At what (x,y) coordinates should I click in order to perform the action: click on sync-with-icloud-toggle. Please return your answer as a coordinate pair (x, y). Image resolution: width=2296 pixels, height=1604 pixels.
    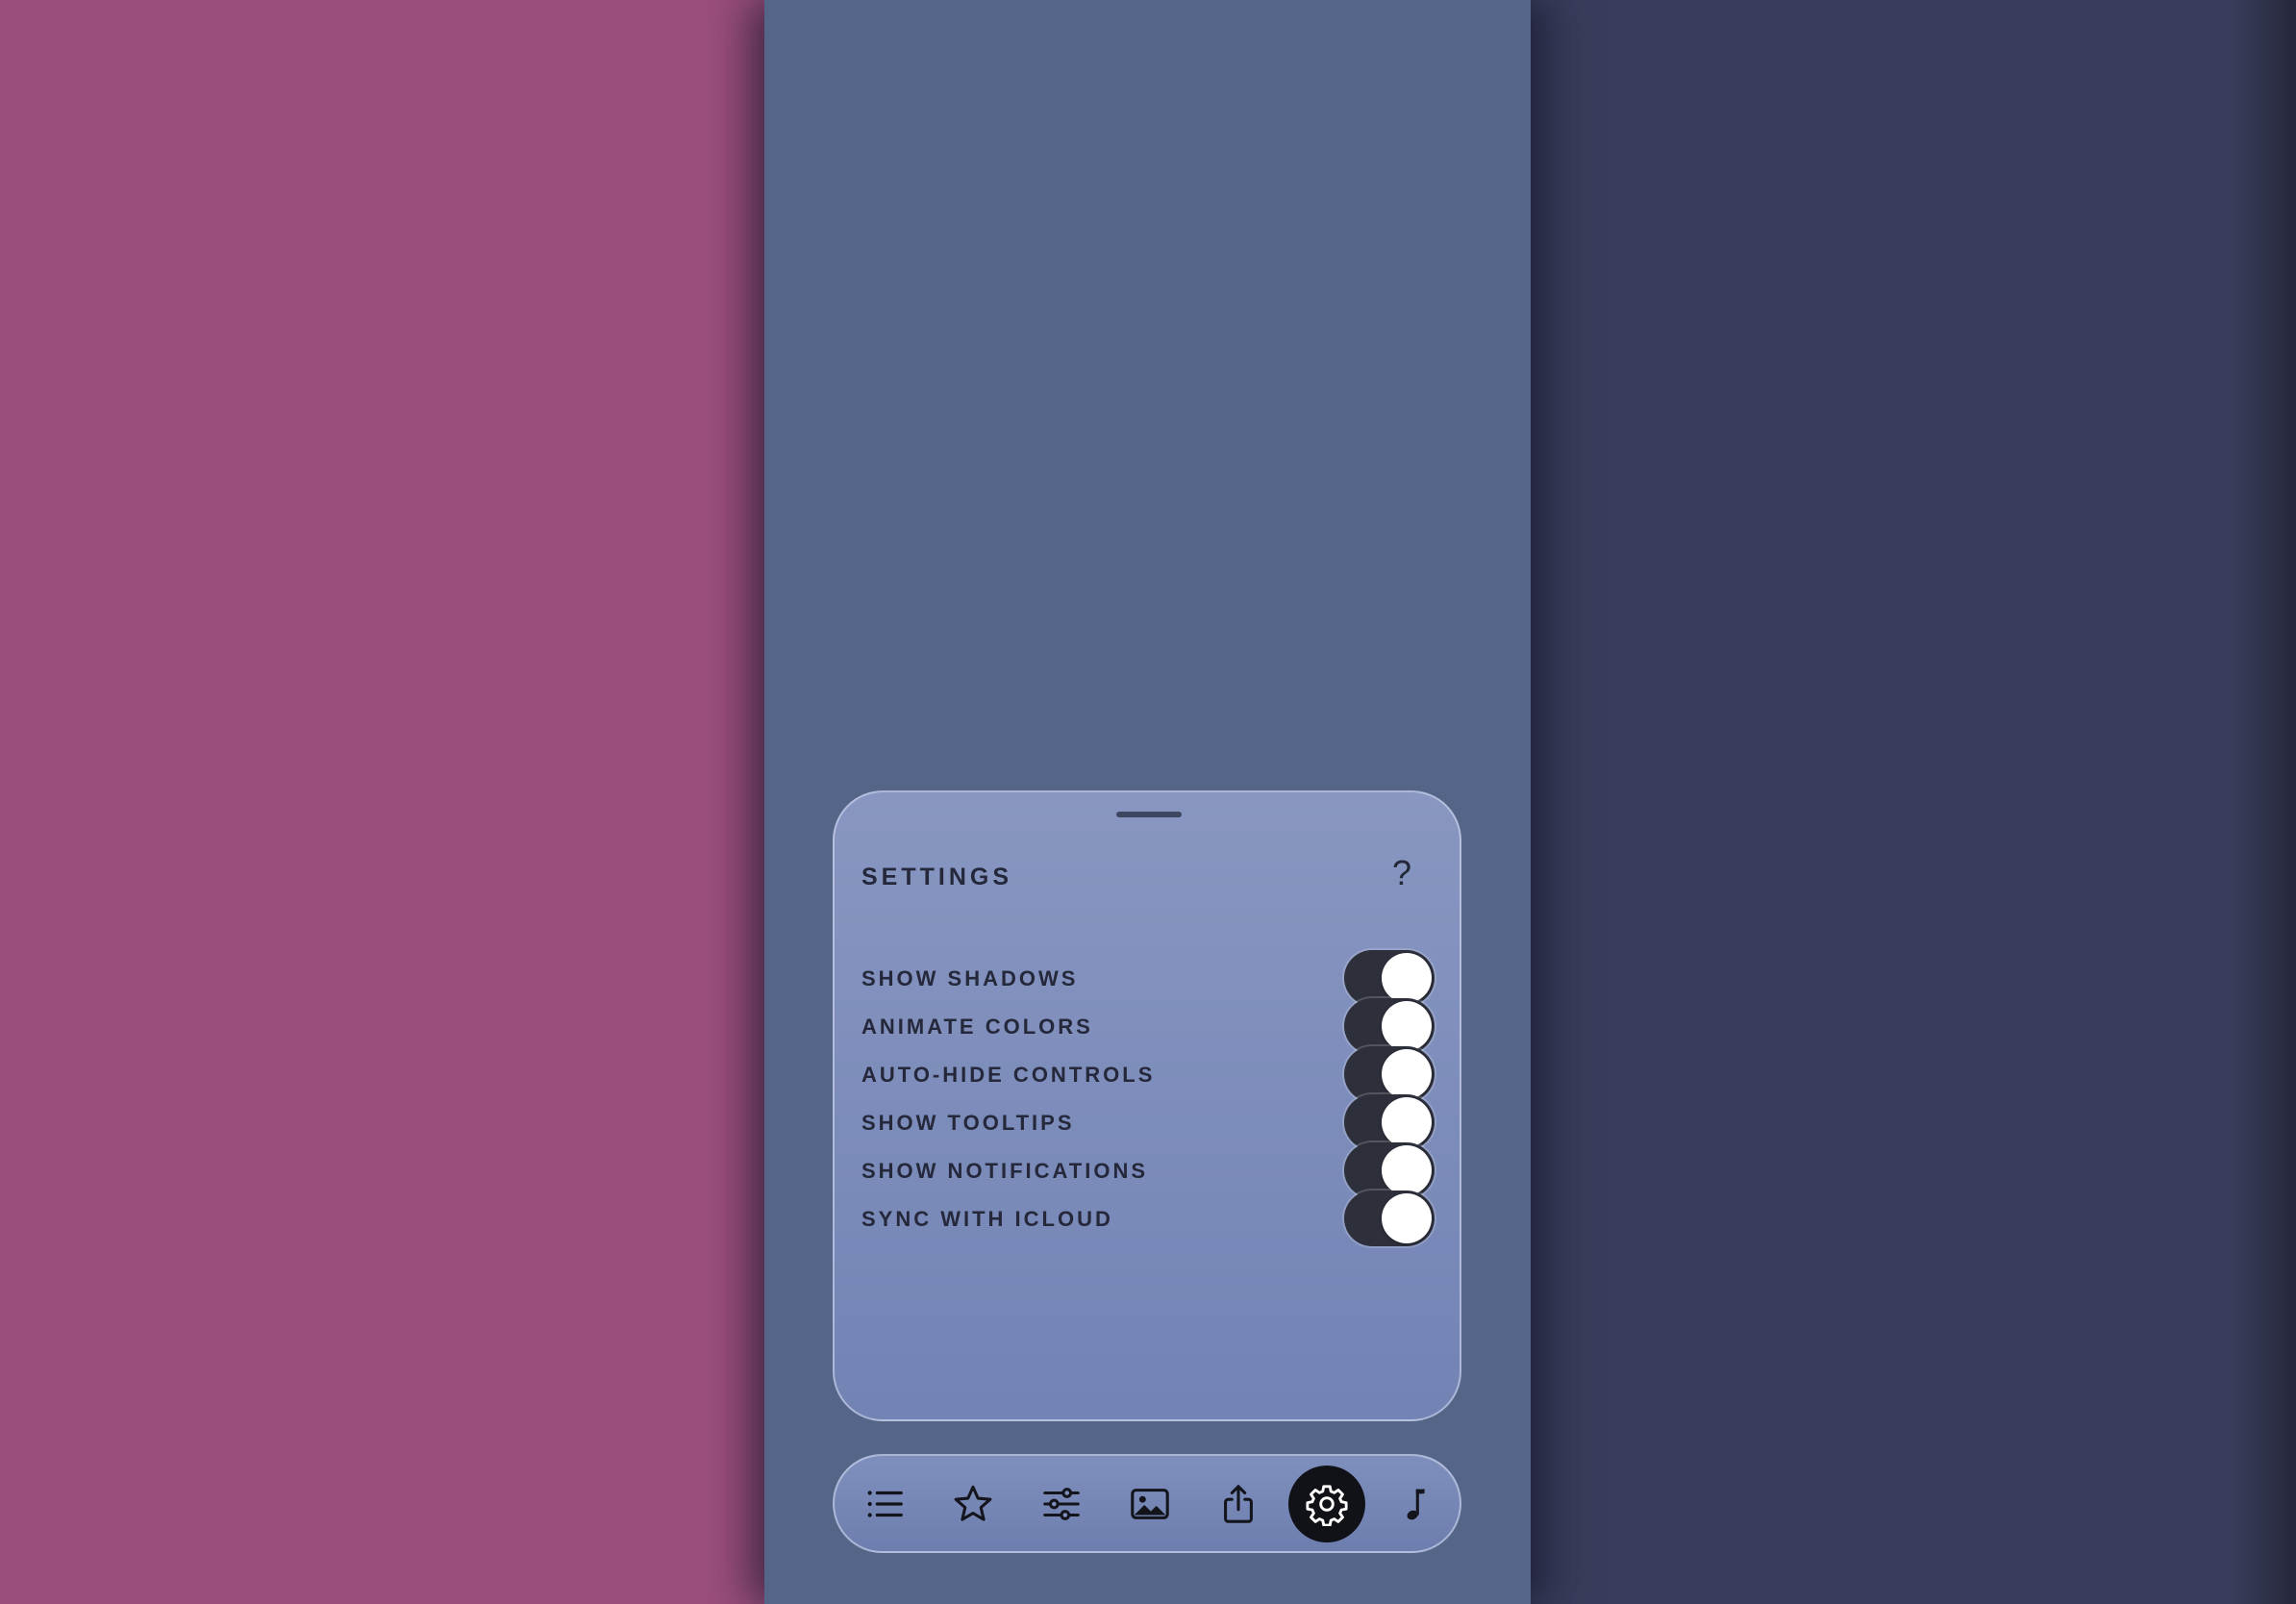
    Looking at the image, I should click on (1389, 1218).